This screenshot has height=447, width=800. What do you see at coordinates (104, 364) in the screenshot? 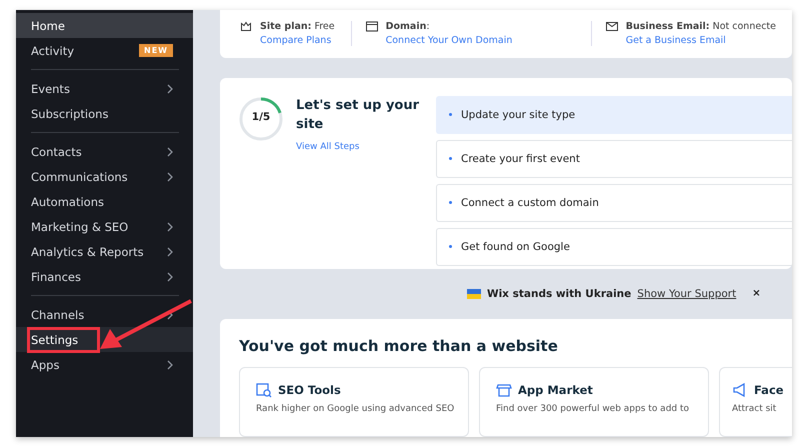
I see `sidebar-item: Apps` at bounding box center [104, 364].